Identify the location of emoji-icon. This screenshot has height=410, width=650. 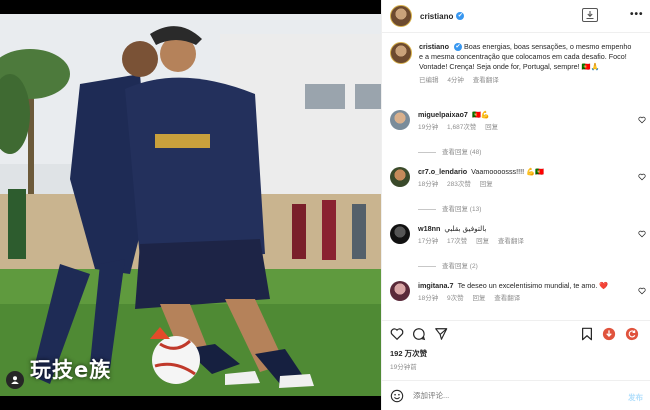
(397, 396).